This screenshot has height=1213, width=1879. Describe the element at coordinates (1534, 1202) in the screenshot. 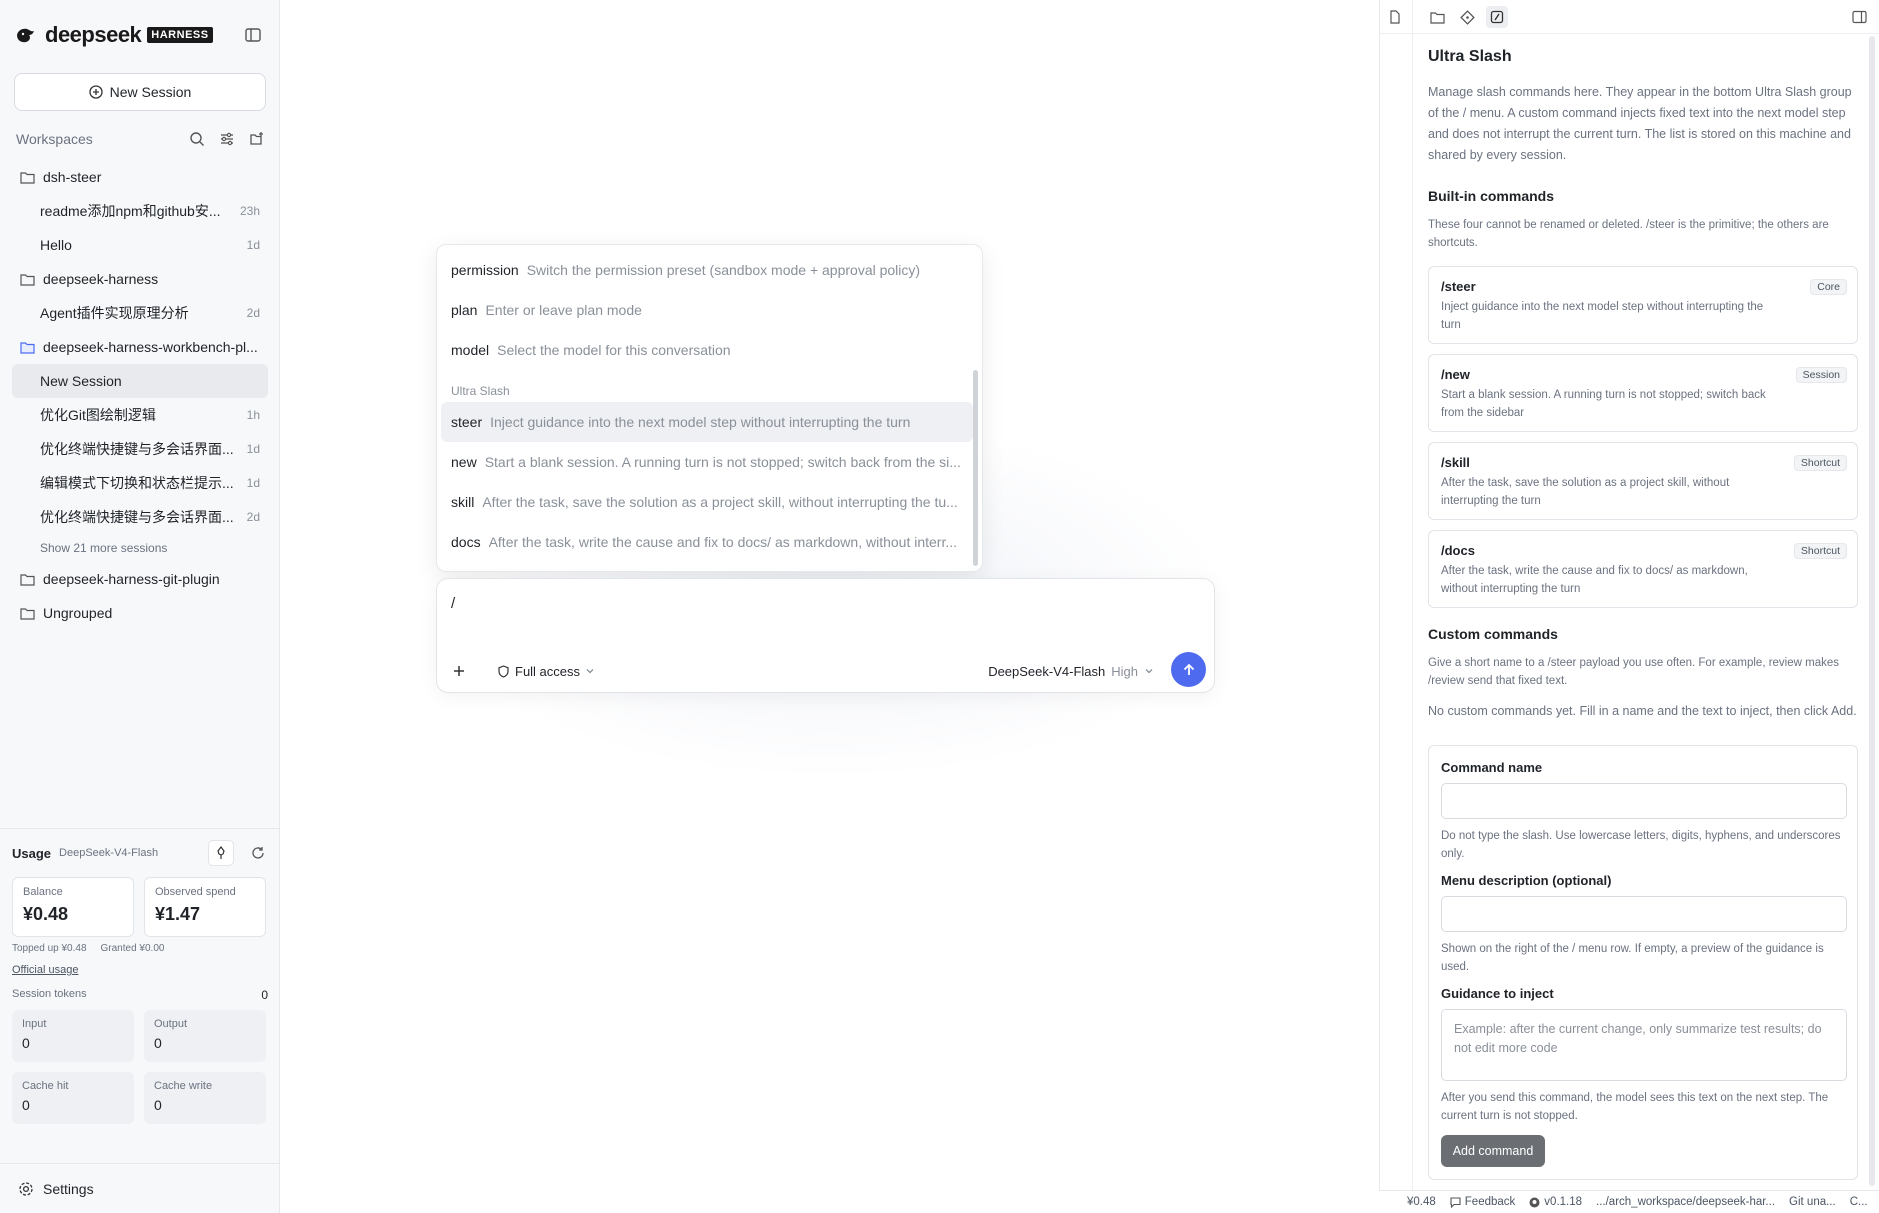

I see `github-icon` at that location.